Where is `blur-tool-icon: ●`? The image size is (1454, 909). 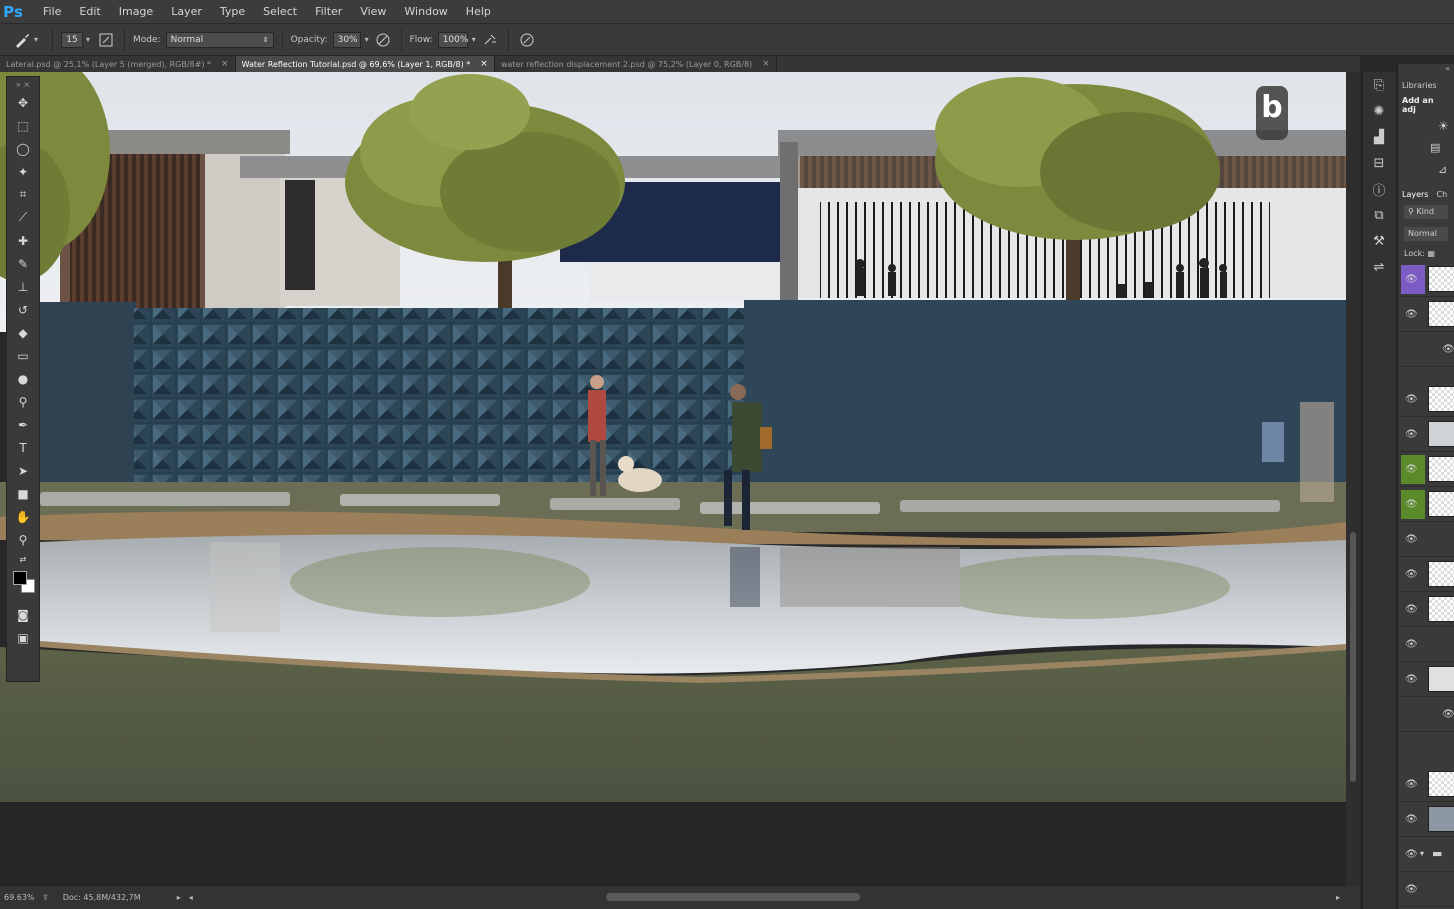 blur-tool-icon: ● is located at coordinates (23, 378).